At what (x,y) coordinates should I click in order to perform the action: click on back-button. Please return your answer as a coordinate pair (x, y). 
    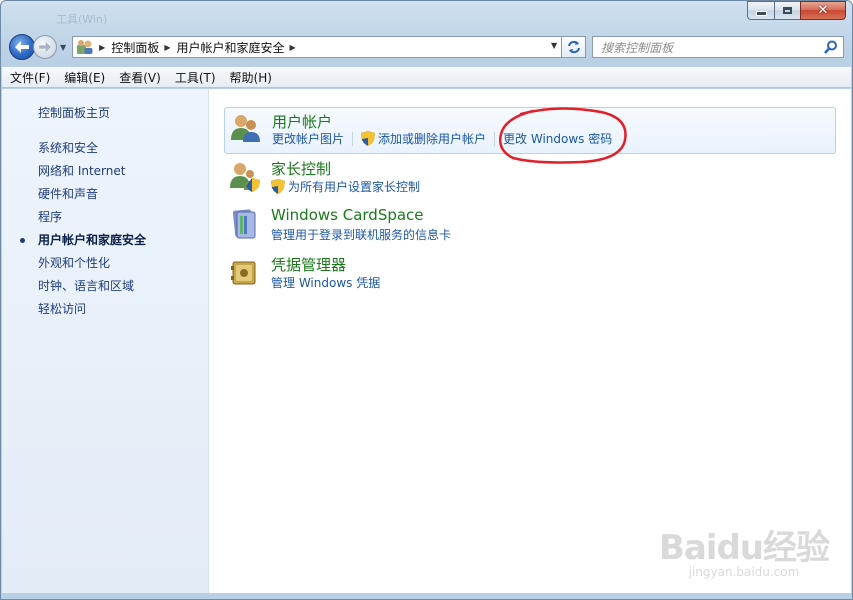
    Looking at the image, I should click on (22, 47).